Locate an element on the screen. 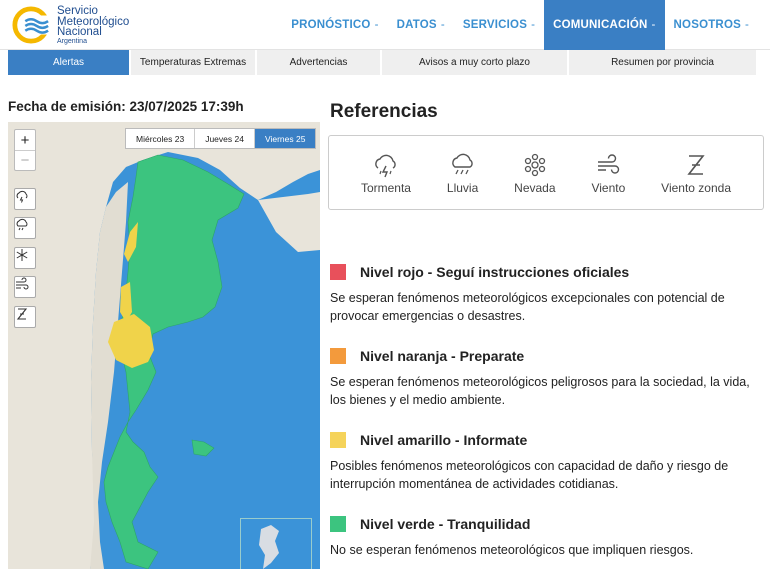 The width and height of the screenshot is (770, 569). layer-zonda-button is located at coordinates (25, 317).